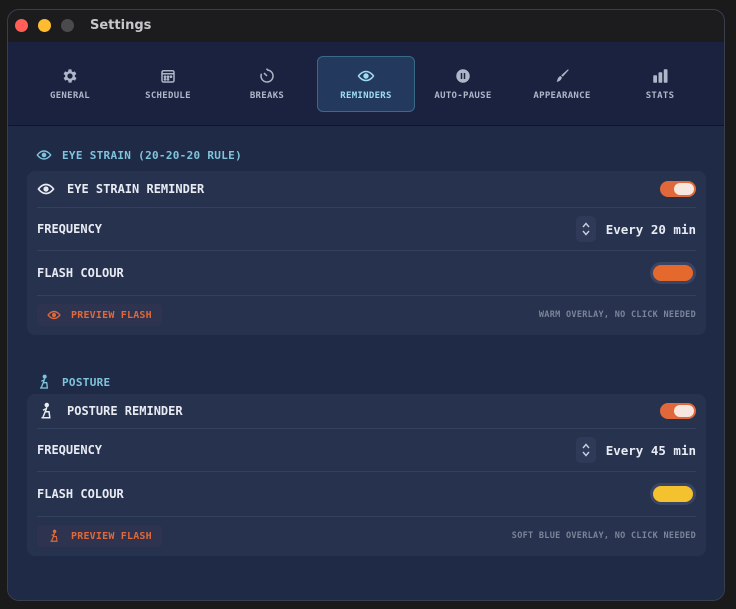 This screenshot has height=609, width=736. Describe the element at coordinates (673, 494) in the screenshot. I see `posture-flash-colour-swatch` at that location.